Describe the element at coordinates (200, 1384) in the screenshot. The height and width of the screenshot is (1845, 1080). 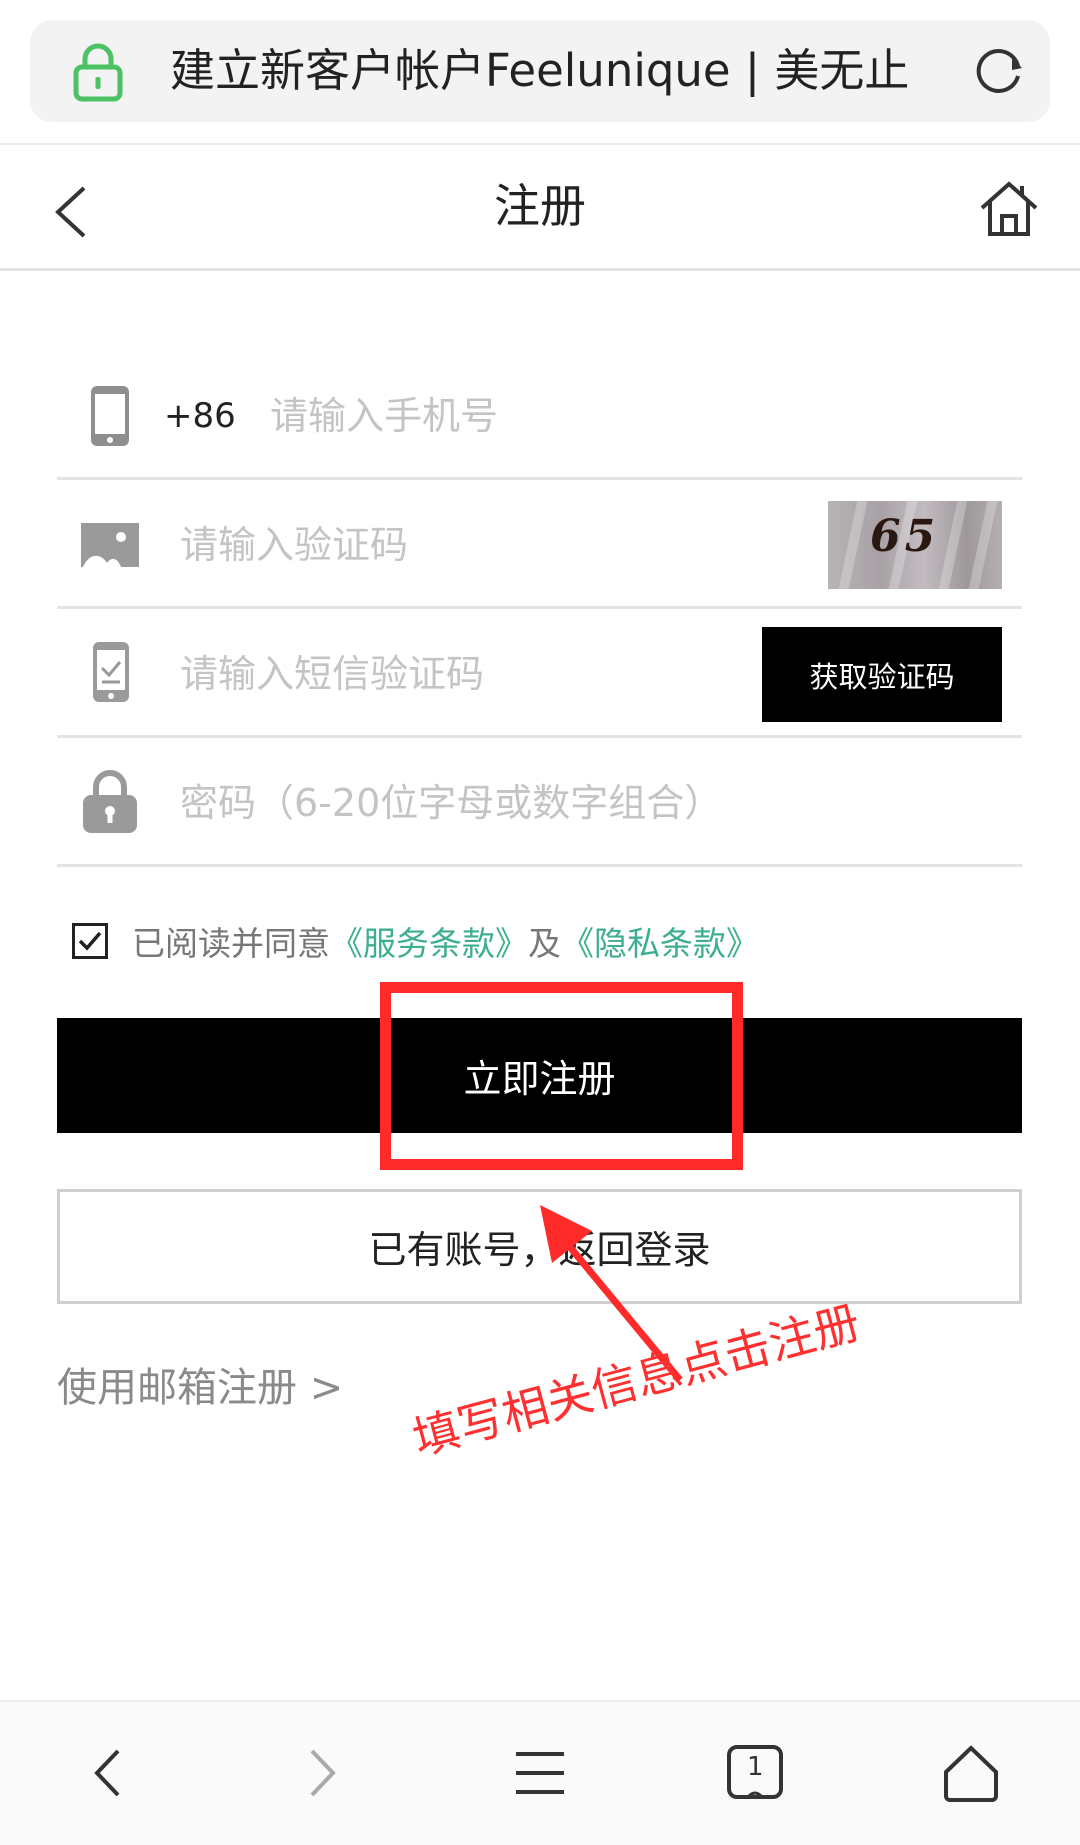
I see `email-register-link: 使用邮箱注册 >` at that location.